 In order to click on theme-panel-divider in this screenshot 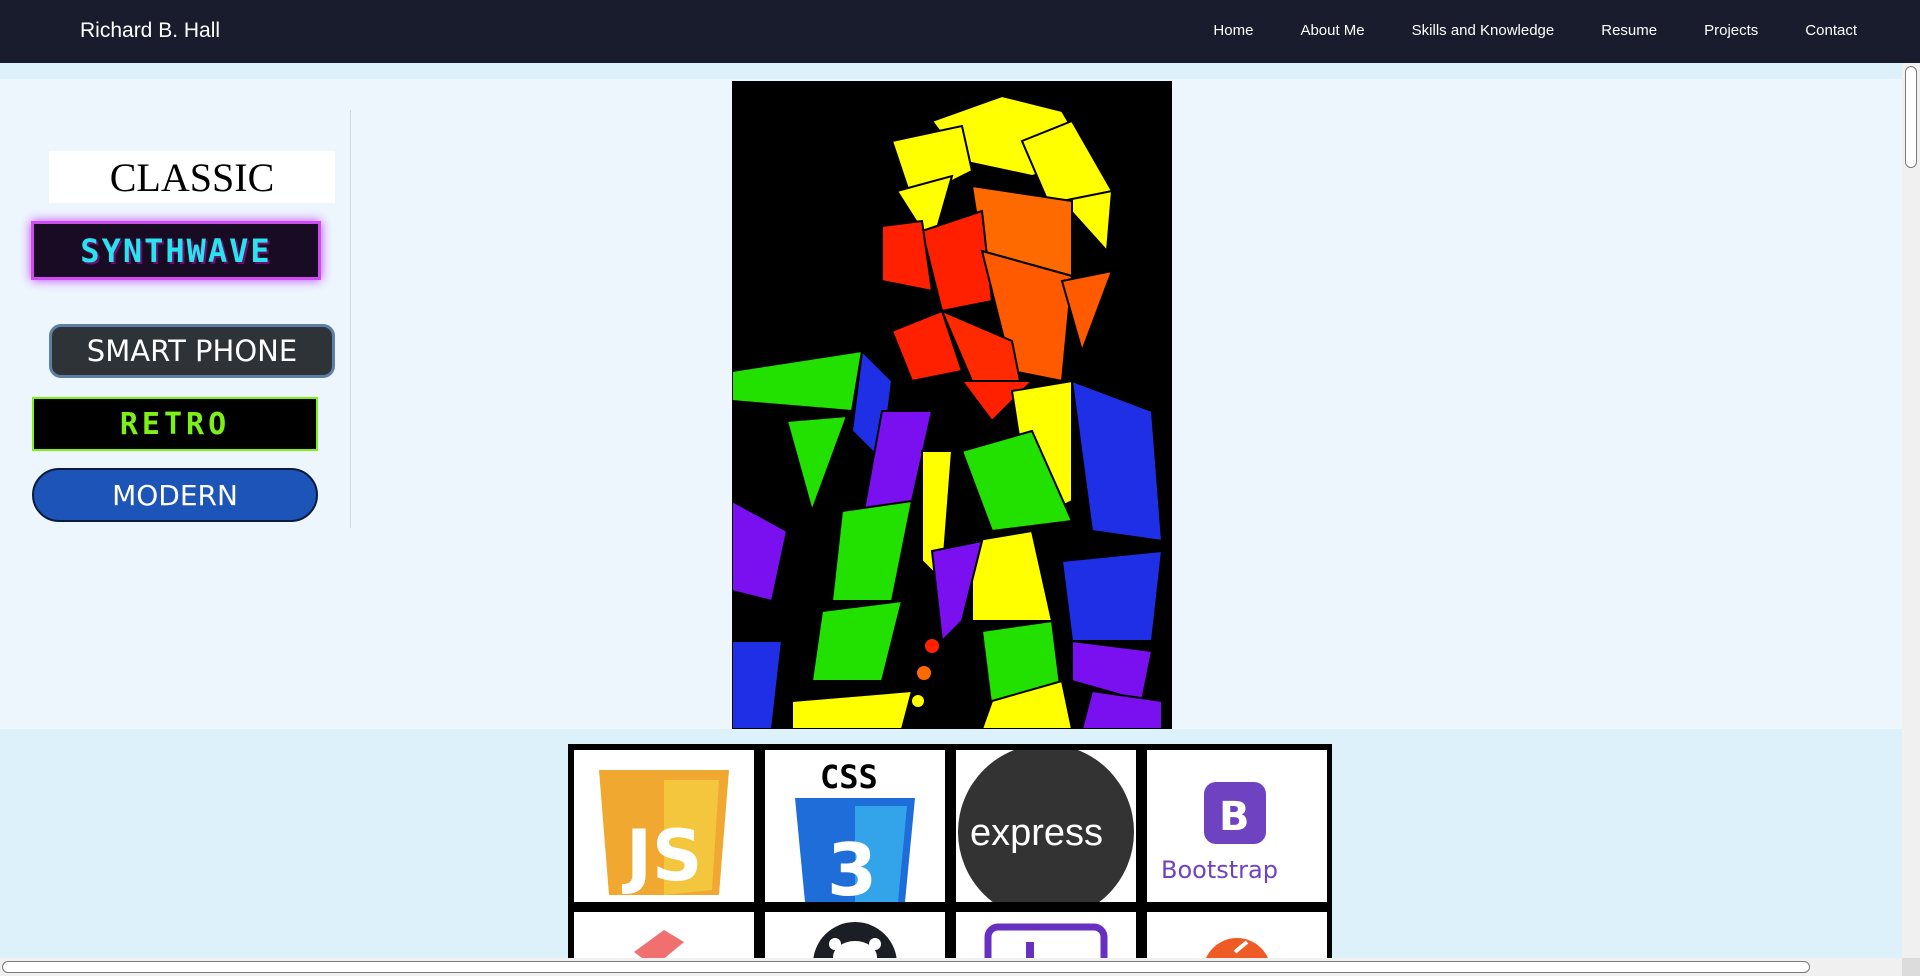, I will do `click(350, 319)`.